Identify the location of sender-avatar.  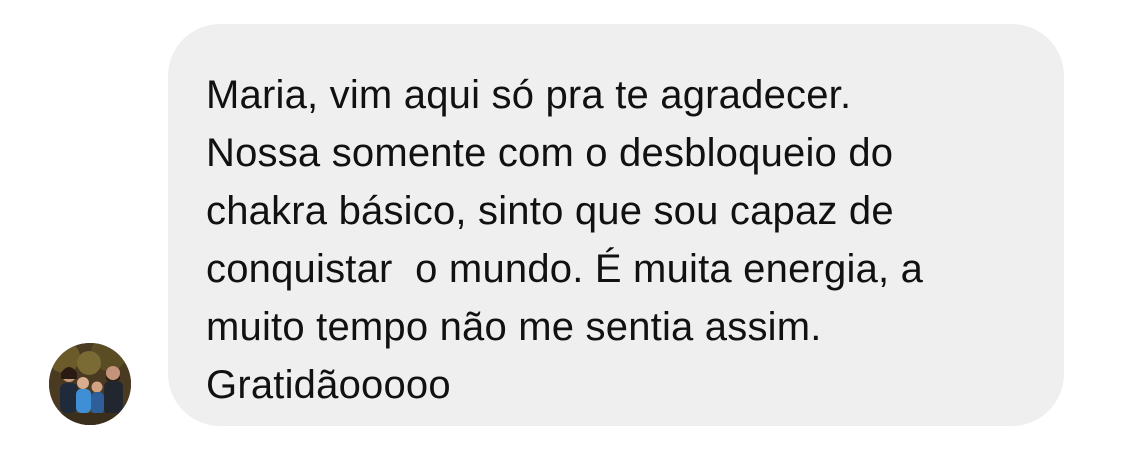
(90, 384).